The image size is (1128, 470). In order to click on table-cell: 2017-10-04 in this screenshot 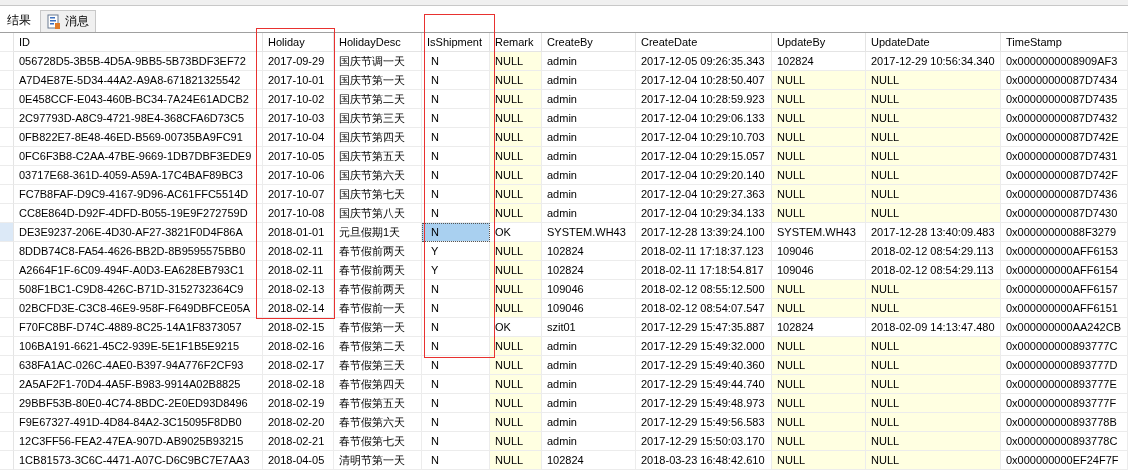, I will do `click(298, 137)`.